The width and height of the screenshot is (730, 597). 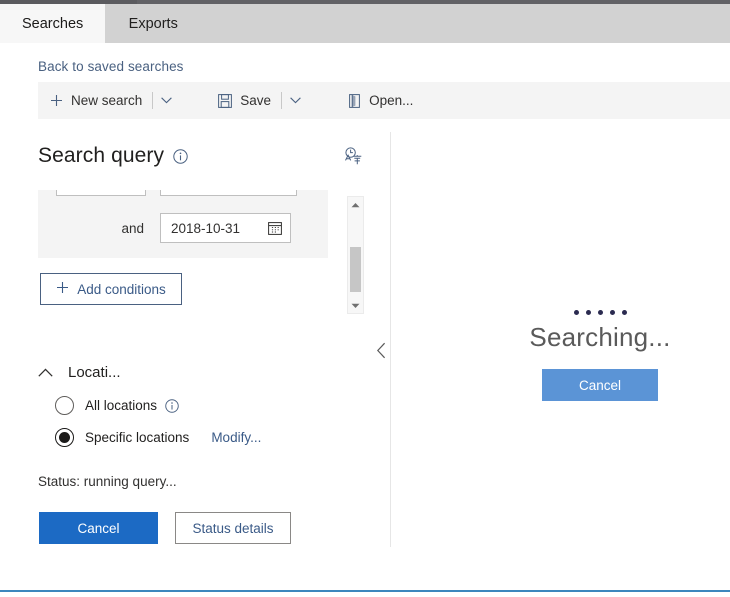 What do you see at coordinates (101, 155) in the screenshot?
I see `page-title: Search query` at bounding box center [101, 155].